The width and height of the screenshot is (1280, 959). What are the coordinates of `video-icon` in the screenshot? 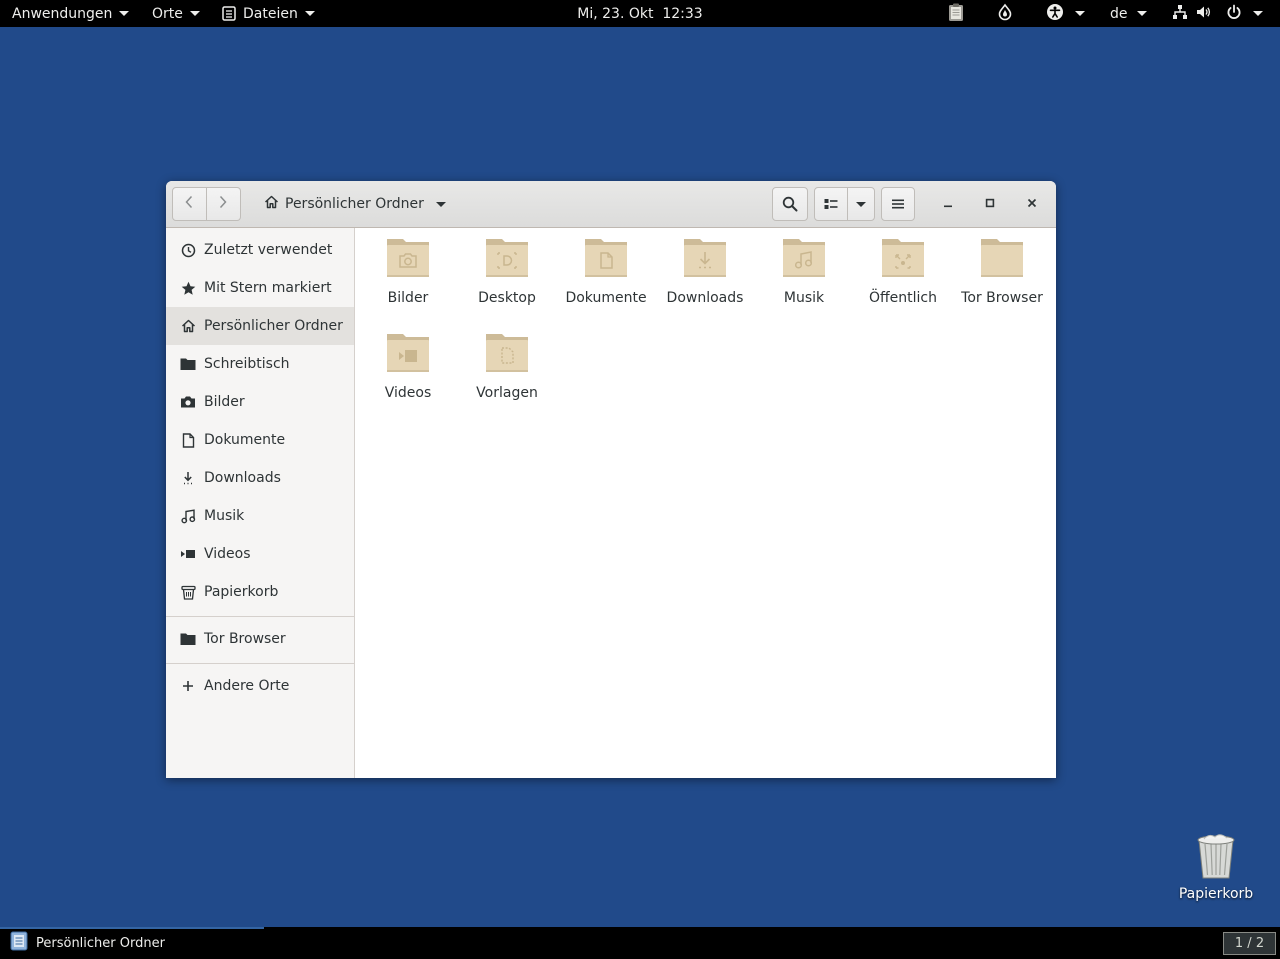 It's located at (188, 554).